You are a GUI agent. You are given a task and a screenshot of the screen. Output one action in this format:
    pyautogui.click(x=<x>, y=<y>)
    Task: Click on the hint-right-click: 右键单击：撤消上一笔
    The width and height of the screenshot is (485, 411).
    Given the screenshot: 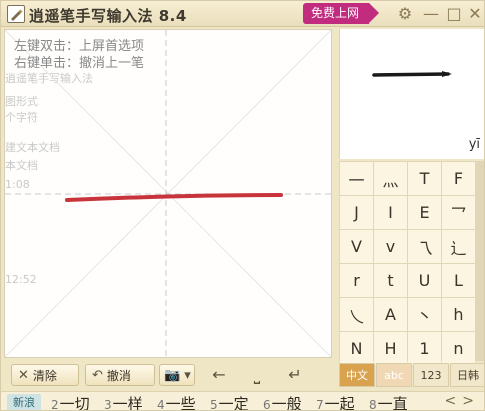 What is the action you would take?
    pyautogui.click(x=79, y=63)
    